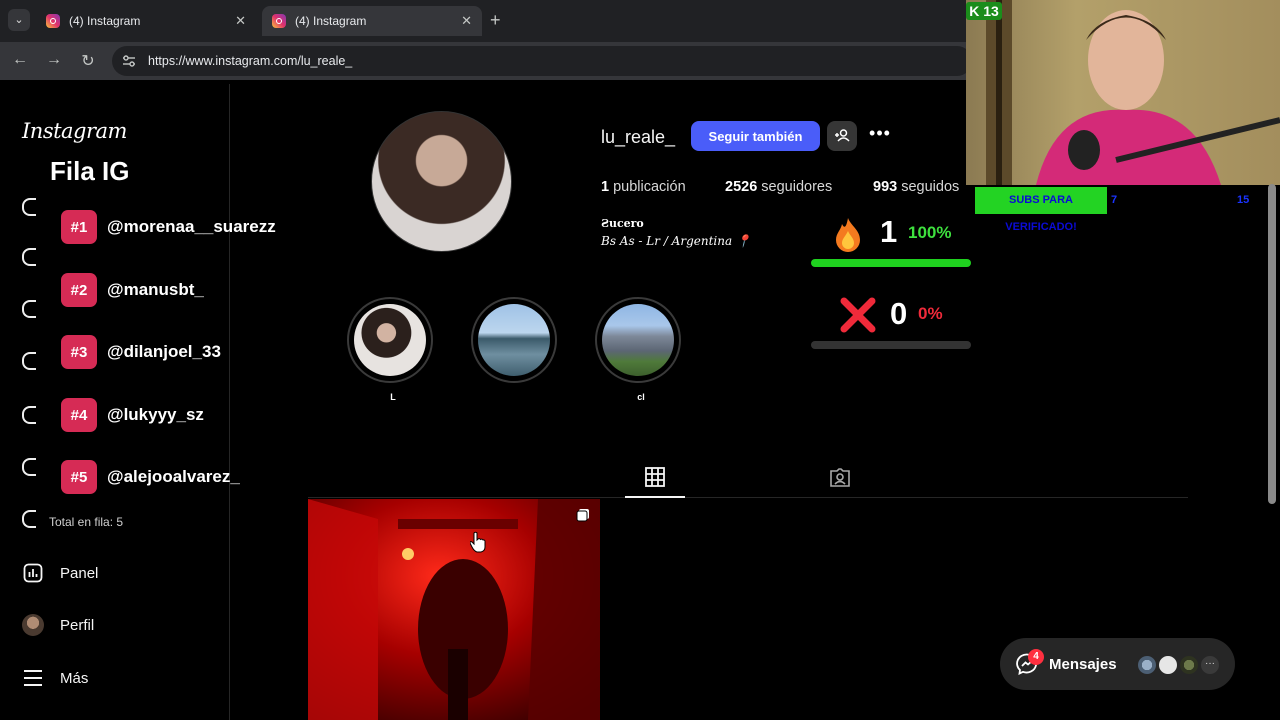  Describe the element at coordinates (1272, 344) in the screenshot. I see `page-scrollbar` at that location.